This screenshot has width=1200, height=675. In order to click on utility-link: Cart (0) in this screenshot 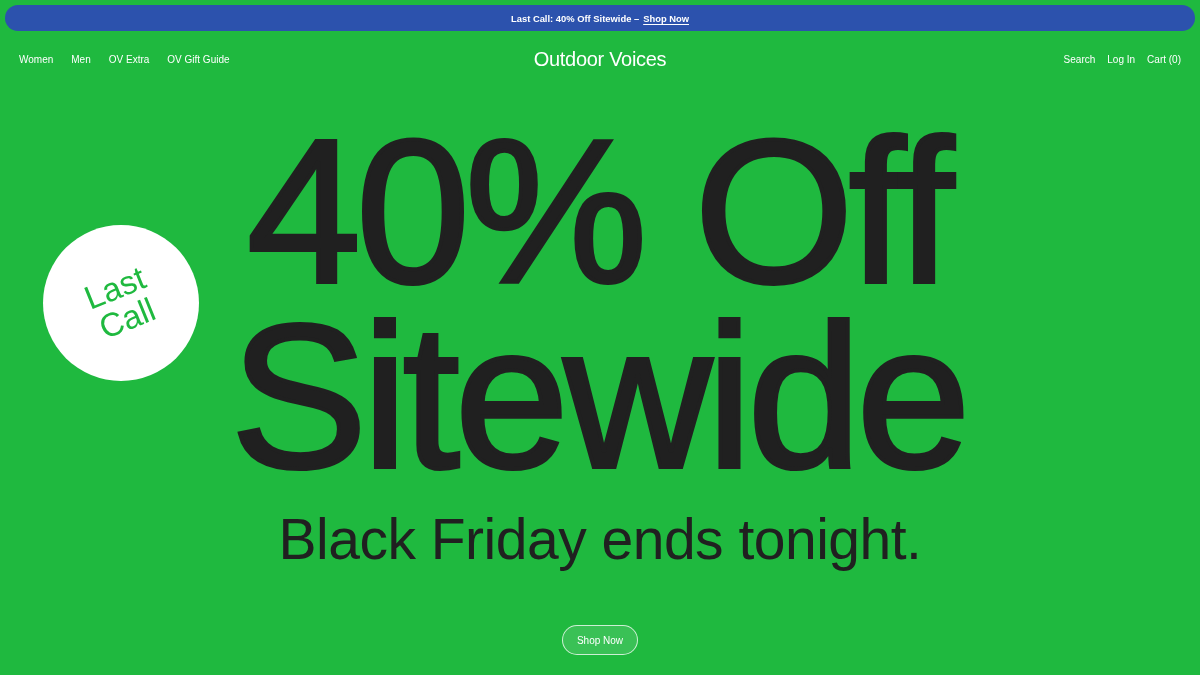, I will do `click(1164, 59)`.